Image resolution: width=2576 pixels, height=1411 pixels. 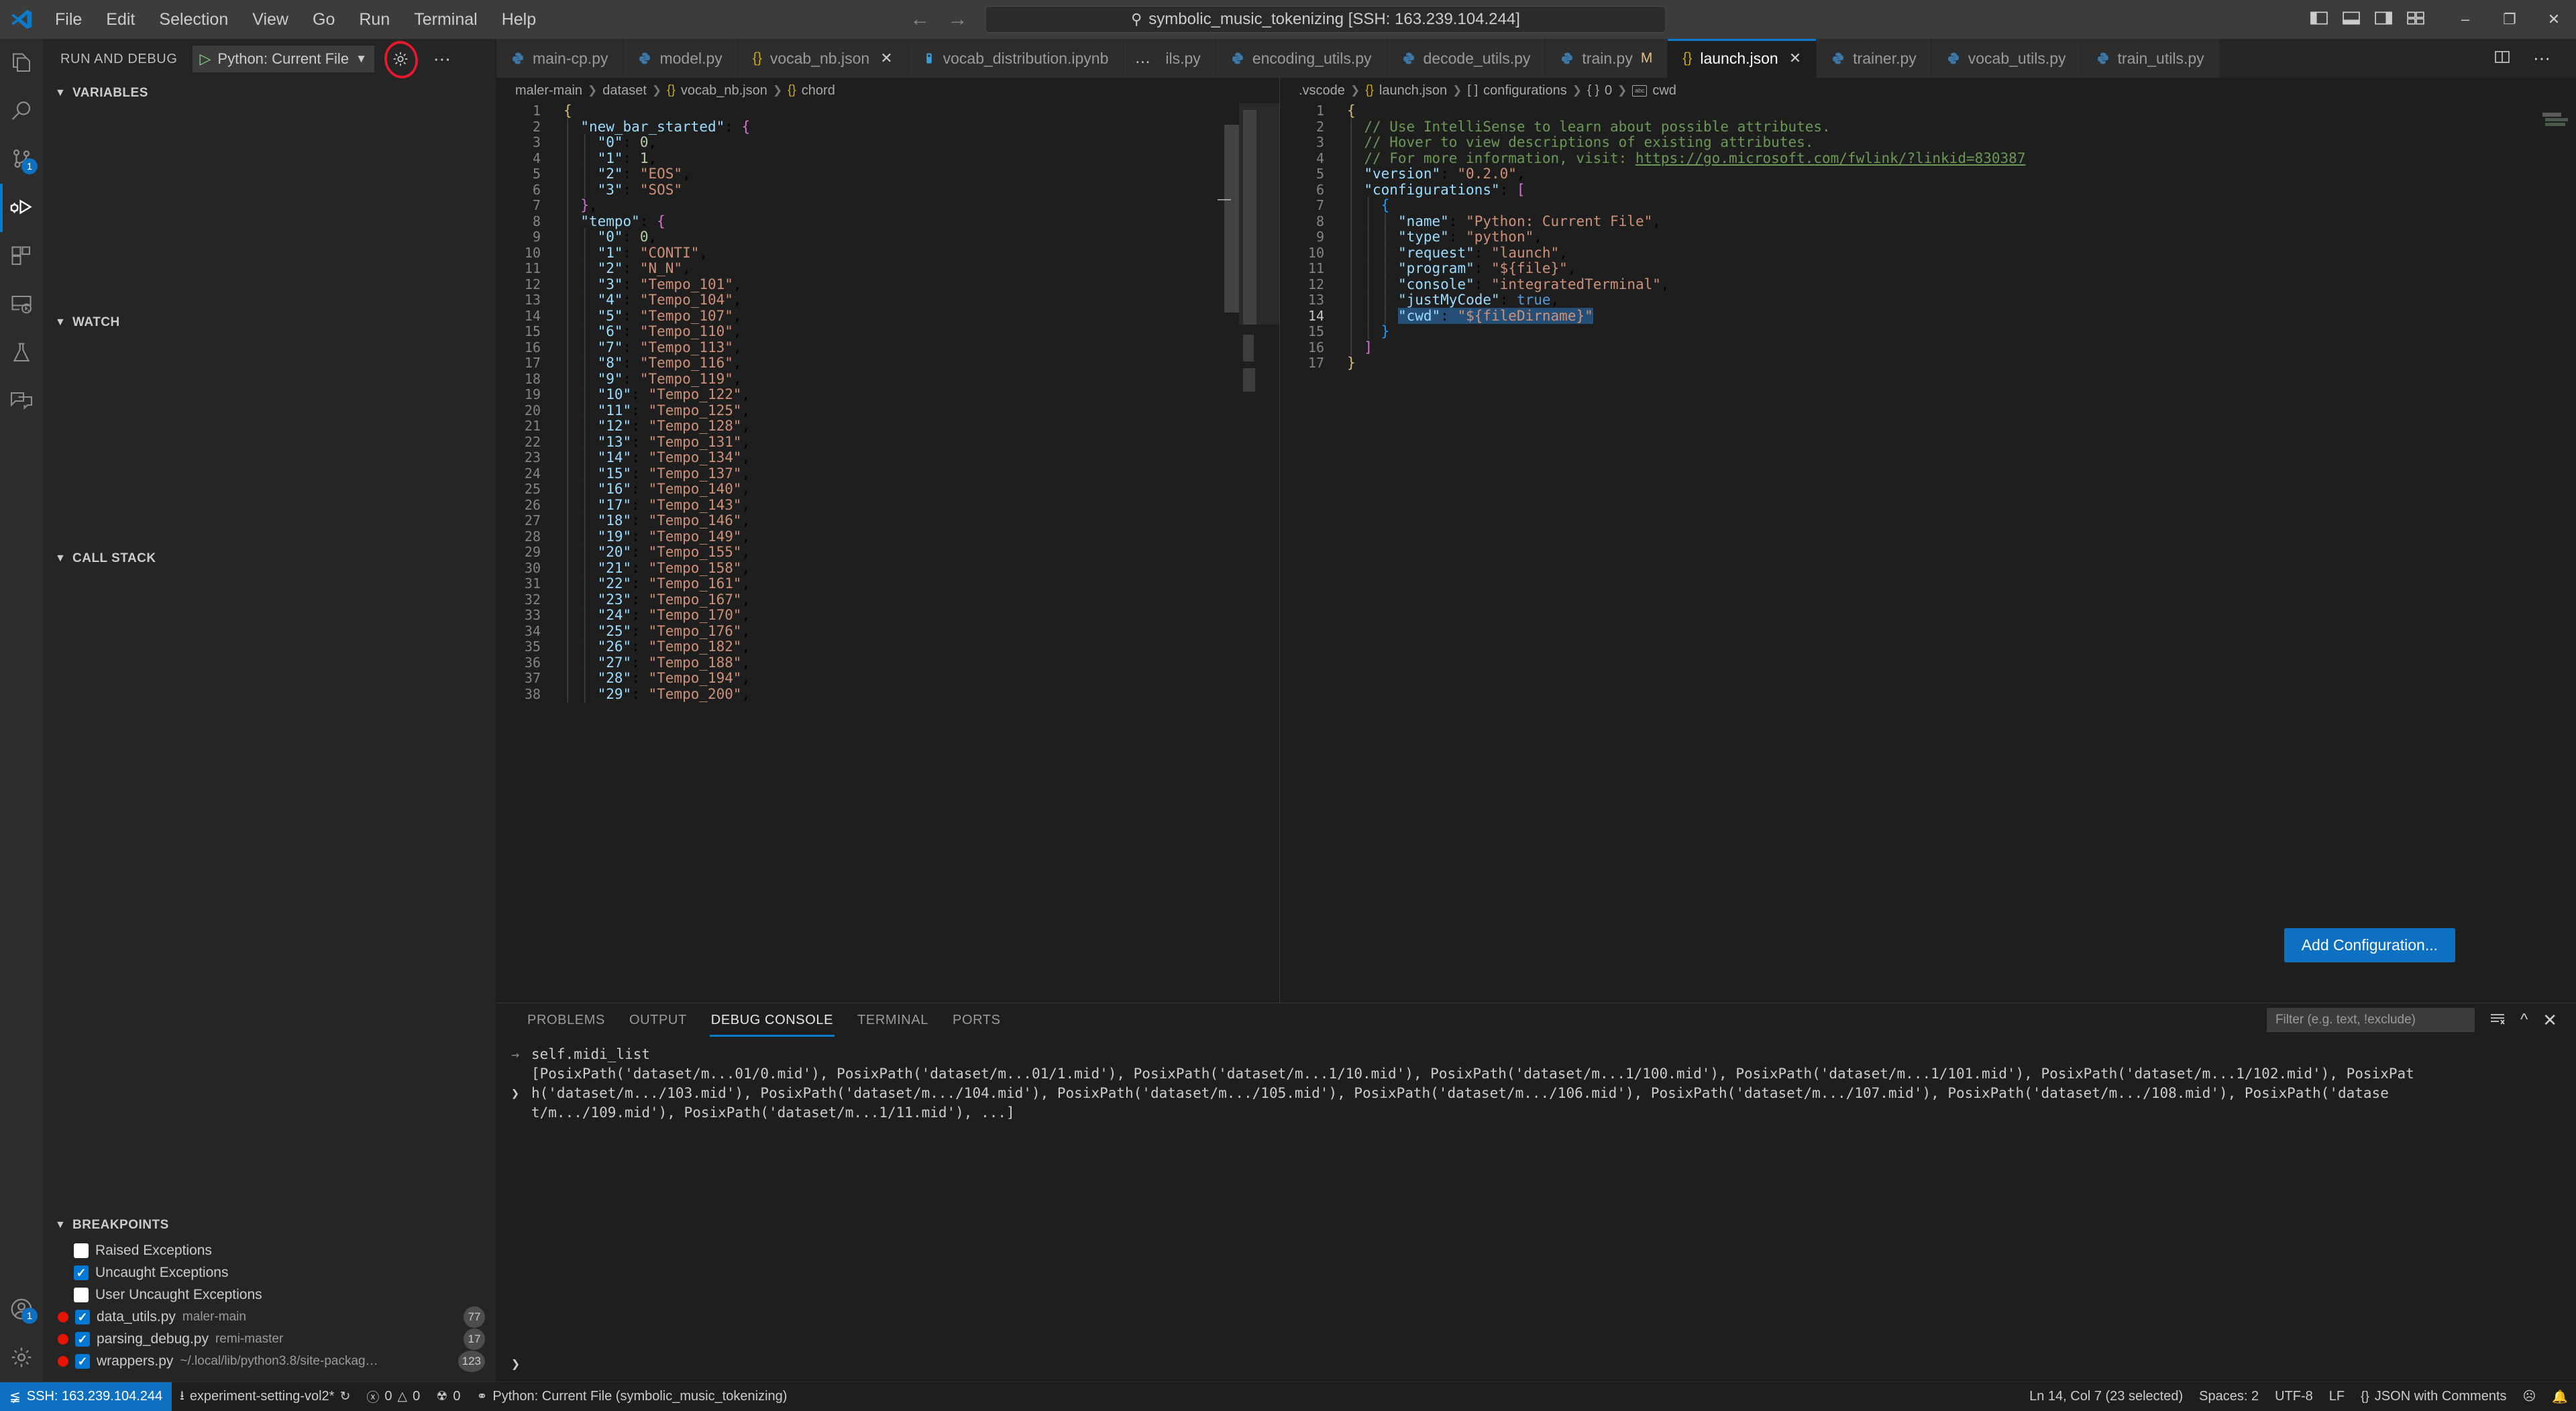 What do you see at coordinates (2351, 20) in the screenshot?
I see `toggle-panel-icon` at bounding box center [2351, 20].